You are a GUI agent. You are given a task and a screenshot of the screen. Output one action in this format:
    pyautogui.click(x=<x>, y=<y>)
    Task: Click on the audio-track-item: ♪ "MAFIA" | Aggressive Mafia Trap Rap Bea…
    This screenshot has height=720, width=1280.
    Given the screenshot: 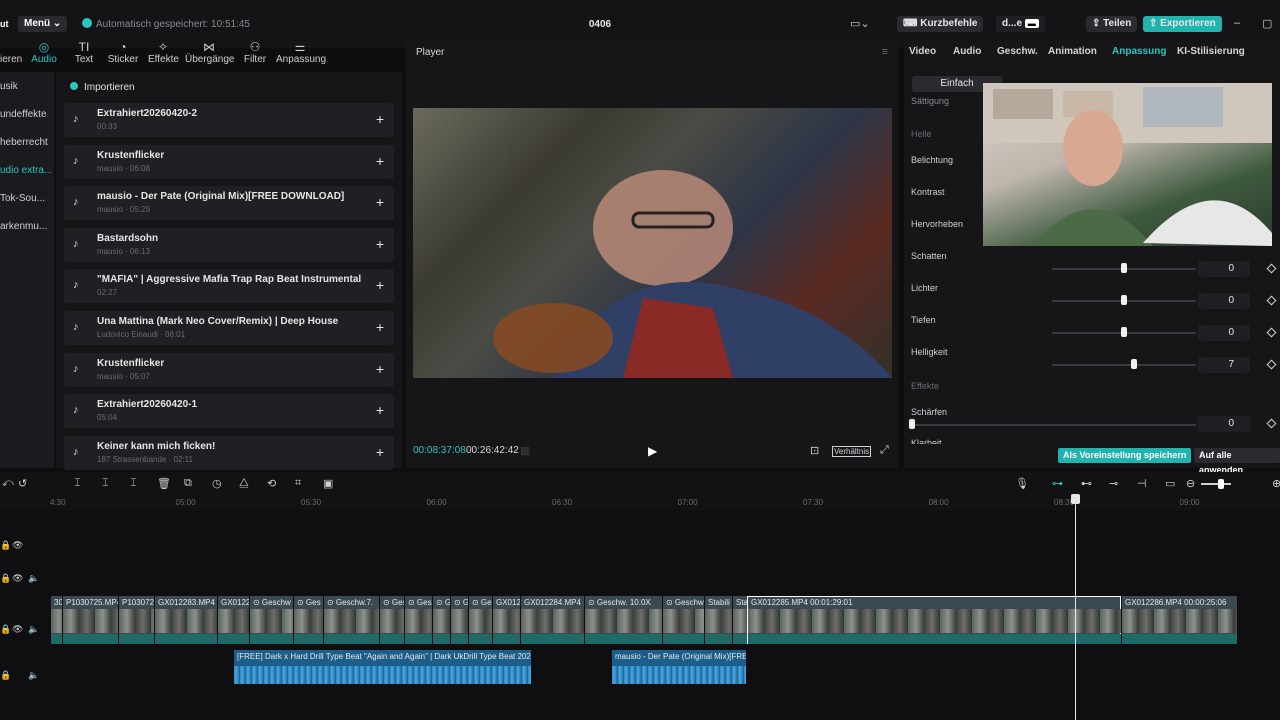 What is the action you would take?
    pyautogui.click(x=229, y=286)
    